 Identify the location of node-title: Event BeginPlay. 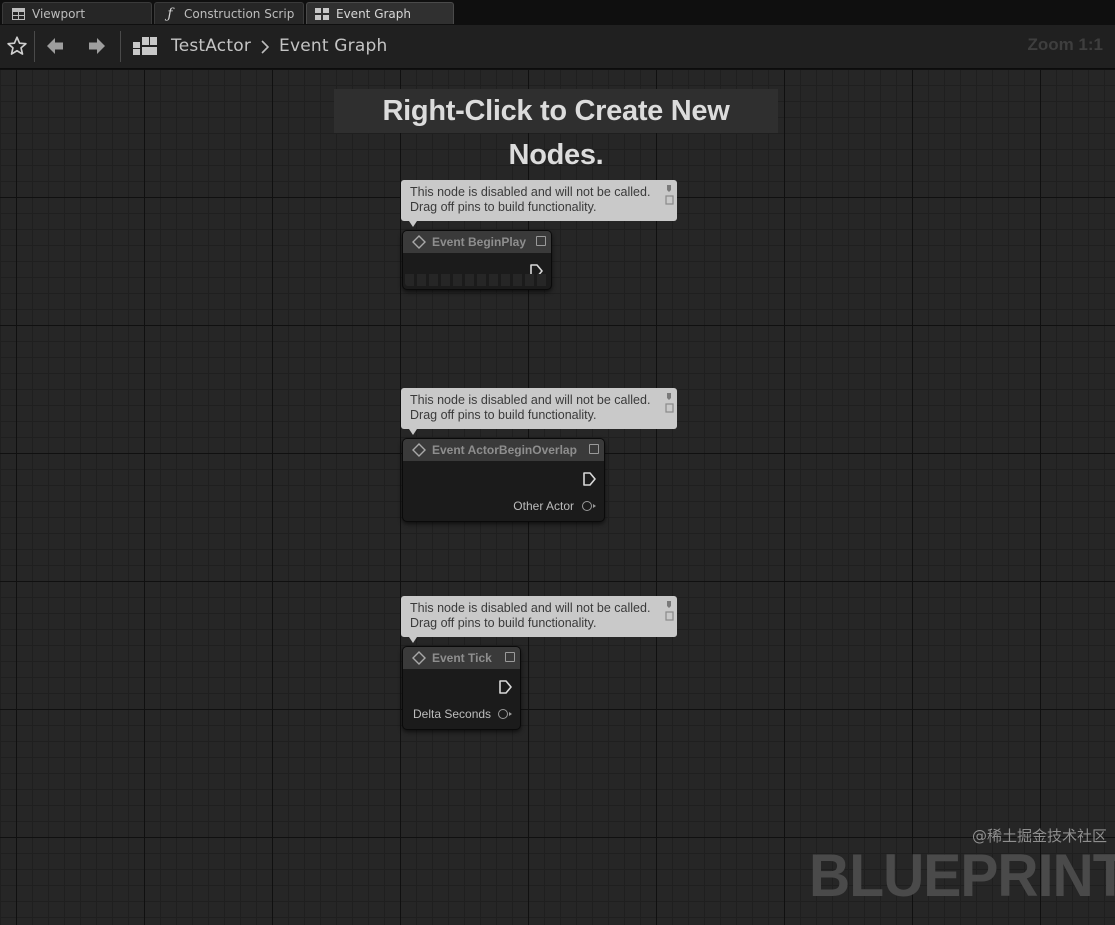
(479, 242).